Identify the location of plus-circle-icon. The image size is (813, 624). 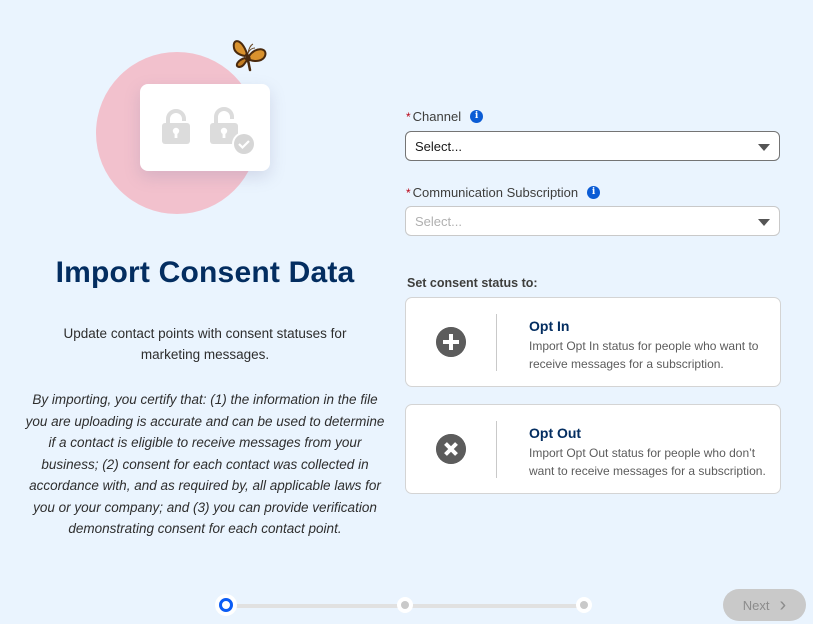
(451, 342).